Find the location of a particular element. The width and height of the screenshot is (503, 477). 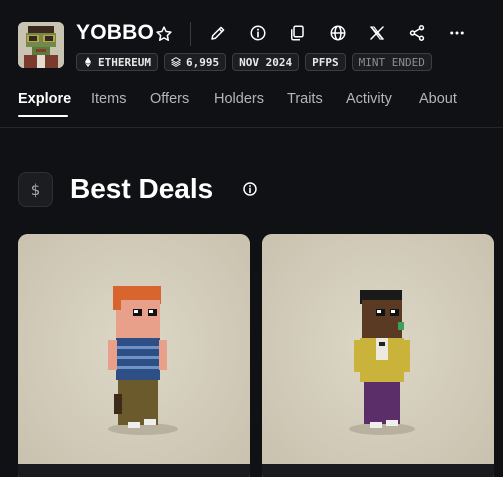

tab-explore: Explore is located at coordinates (44, 99).